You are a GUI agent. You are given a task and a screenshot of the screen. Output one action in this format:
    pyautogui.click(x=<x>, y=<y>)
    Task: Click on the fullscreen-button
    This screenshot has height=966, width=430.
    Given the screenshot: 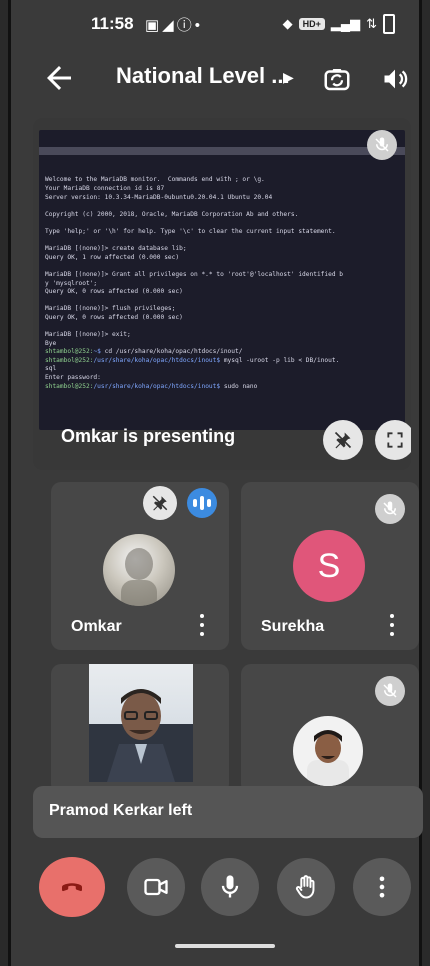 What is the action you would take?
    pyautogui.click(x=393, y=440)
    